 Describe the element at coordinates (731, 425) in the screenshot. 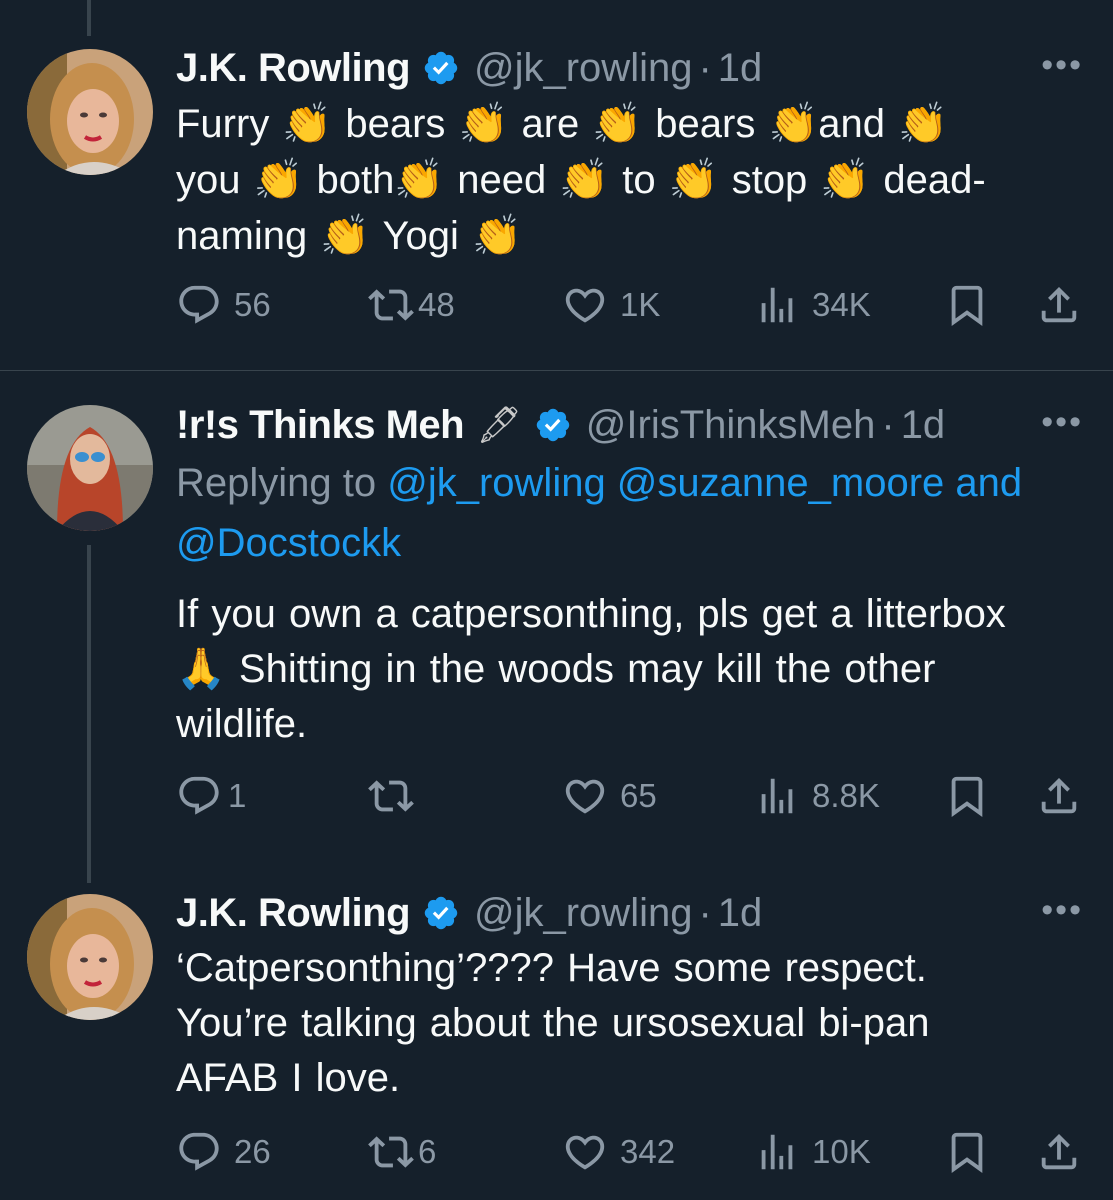

I see `handle: @IrisThinksMeh` at that location.